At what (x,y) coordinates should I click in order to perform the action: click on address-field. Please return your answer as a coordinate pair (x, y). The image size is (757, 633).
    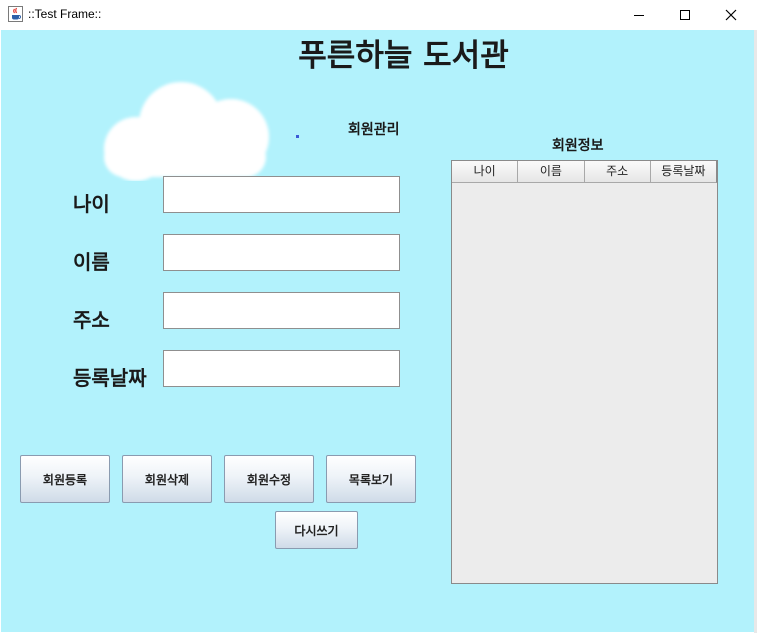
    Looking at the image, I should click on (281, 310).